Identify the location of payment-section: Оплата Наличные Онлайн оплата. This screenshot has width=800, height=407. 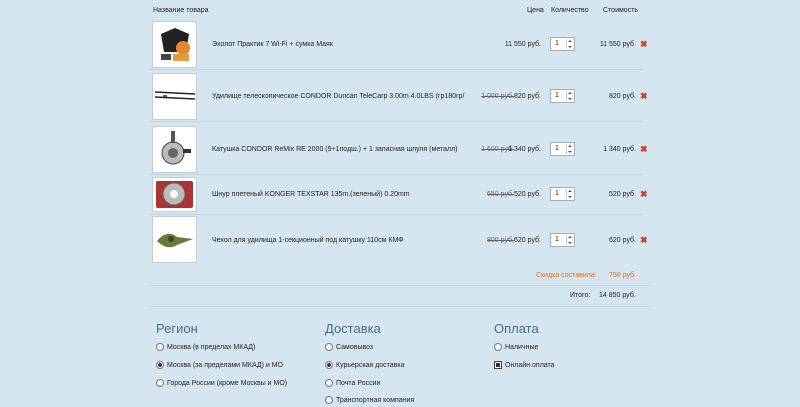
(579, 345).